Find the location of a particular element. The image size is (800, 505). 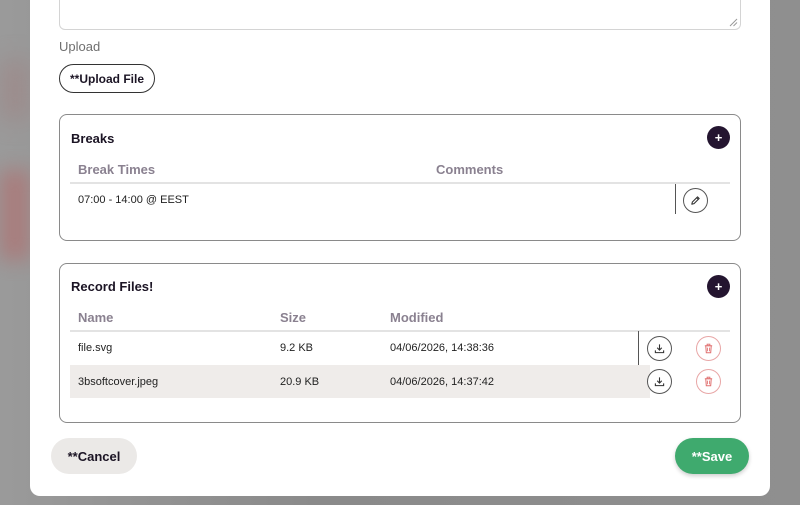

file-name-cell: 3bsoftcover.jpeg is located at coordinates (118, 382).